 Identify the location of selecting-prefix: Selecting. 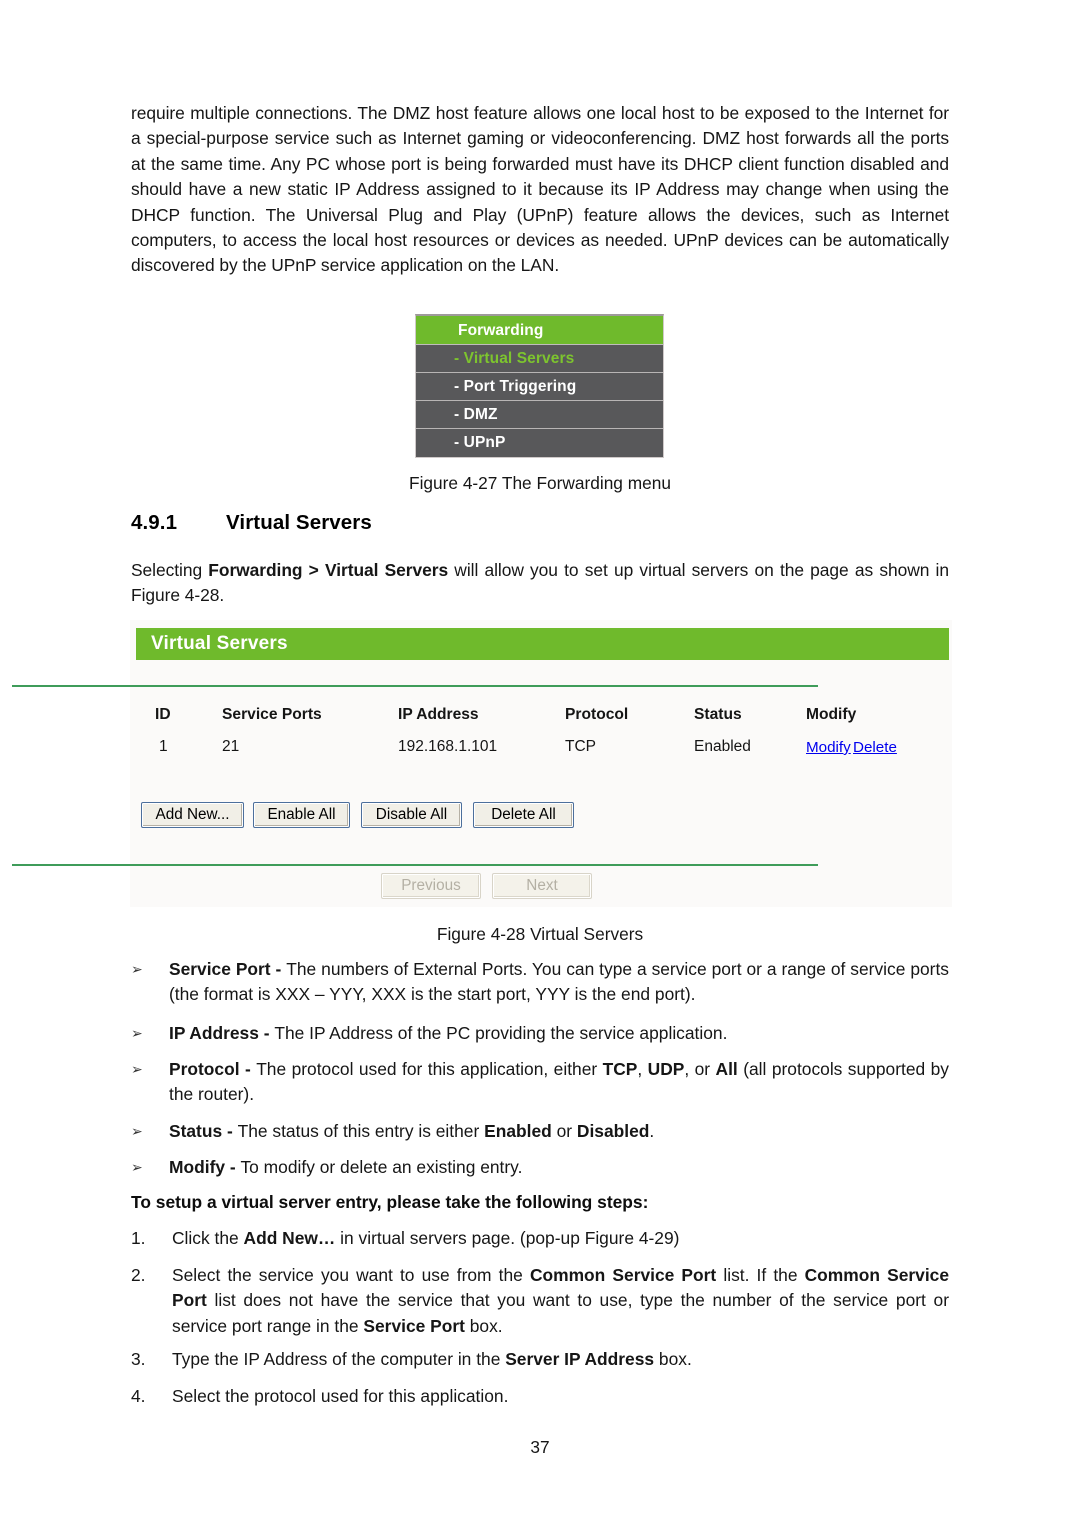
(170, 570).